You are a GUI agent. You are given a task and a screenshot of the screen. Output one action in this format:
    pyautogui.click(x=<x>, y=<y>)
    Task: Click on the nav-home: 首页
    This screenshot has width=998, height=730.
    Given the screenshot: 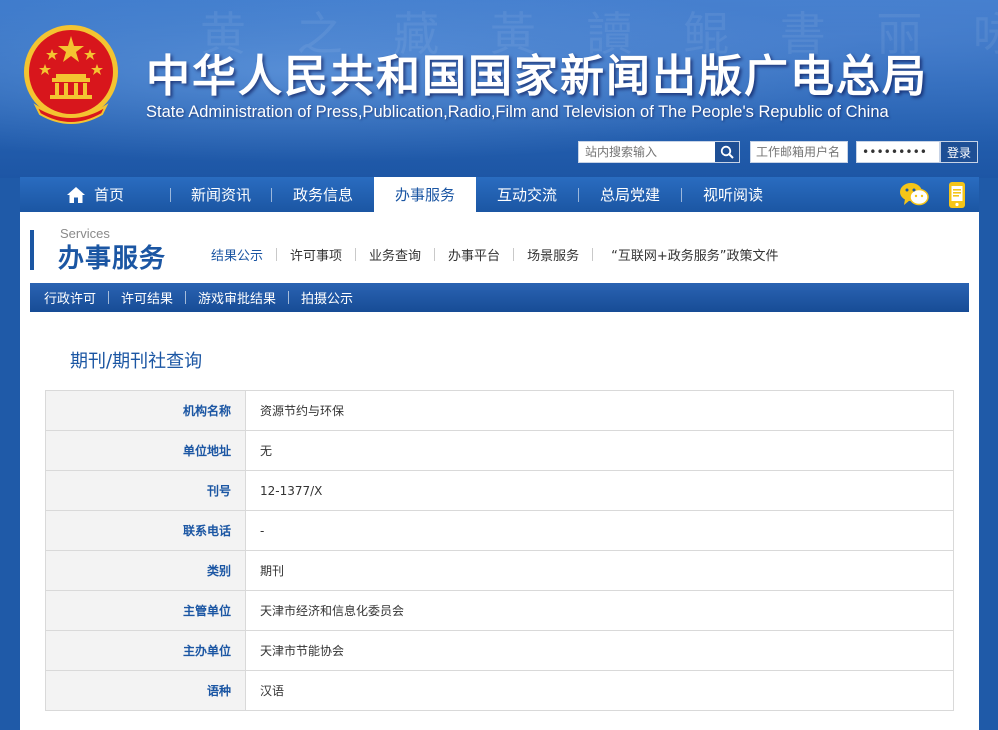 What is the action you would take?
    pyautogui.click(x=95, y=194)
    